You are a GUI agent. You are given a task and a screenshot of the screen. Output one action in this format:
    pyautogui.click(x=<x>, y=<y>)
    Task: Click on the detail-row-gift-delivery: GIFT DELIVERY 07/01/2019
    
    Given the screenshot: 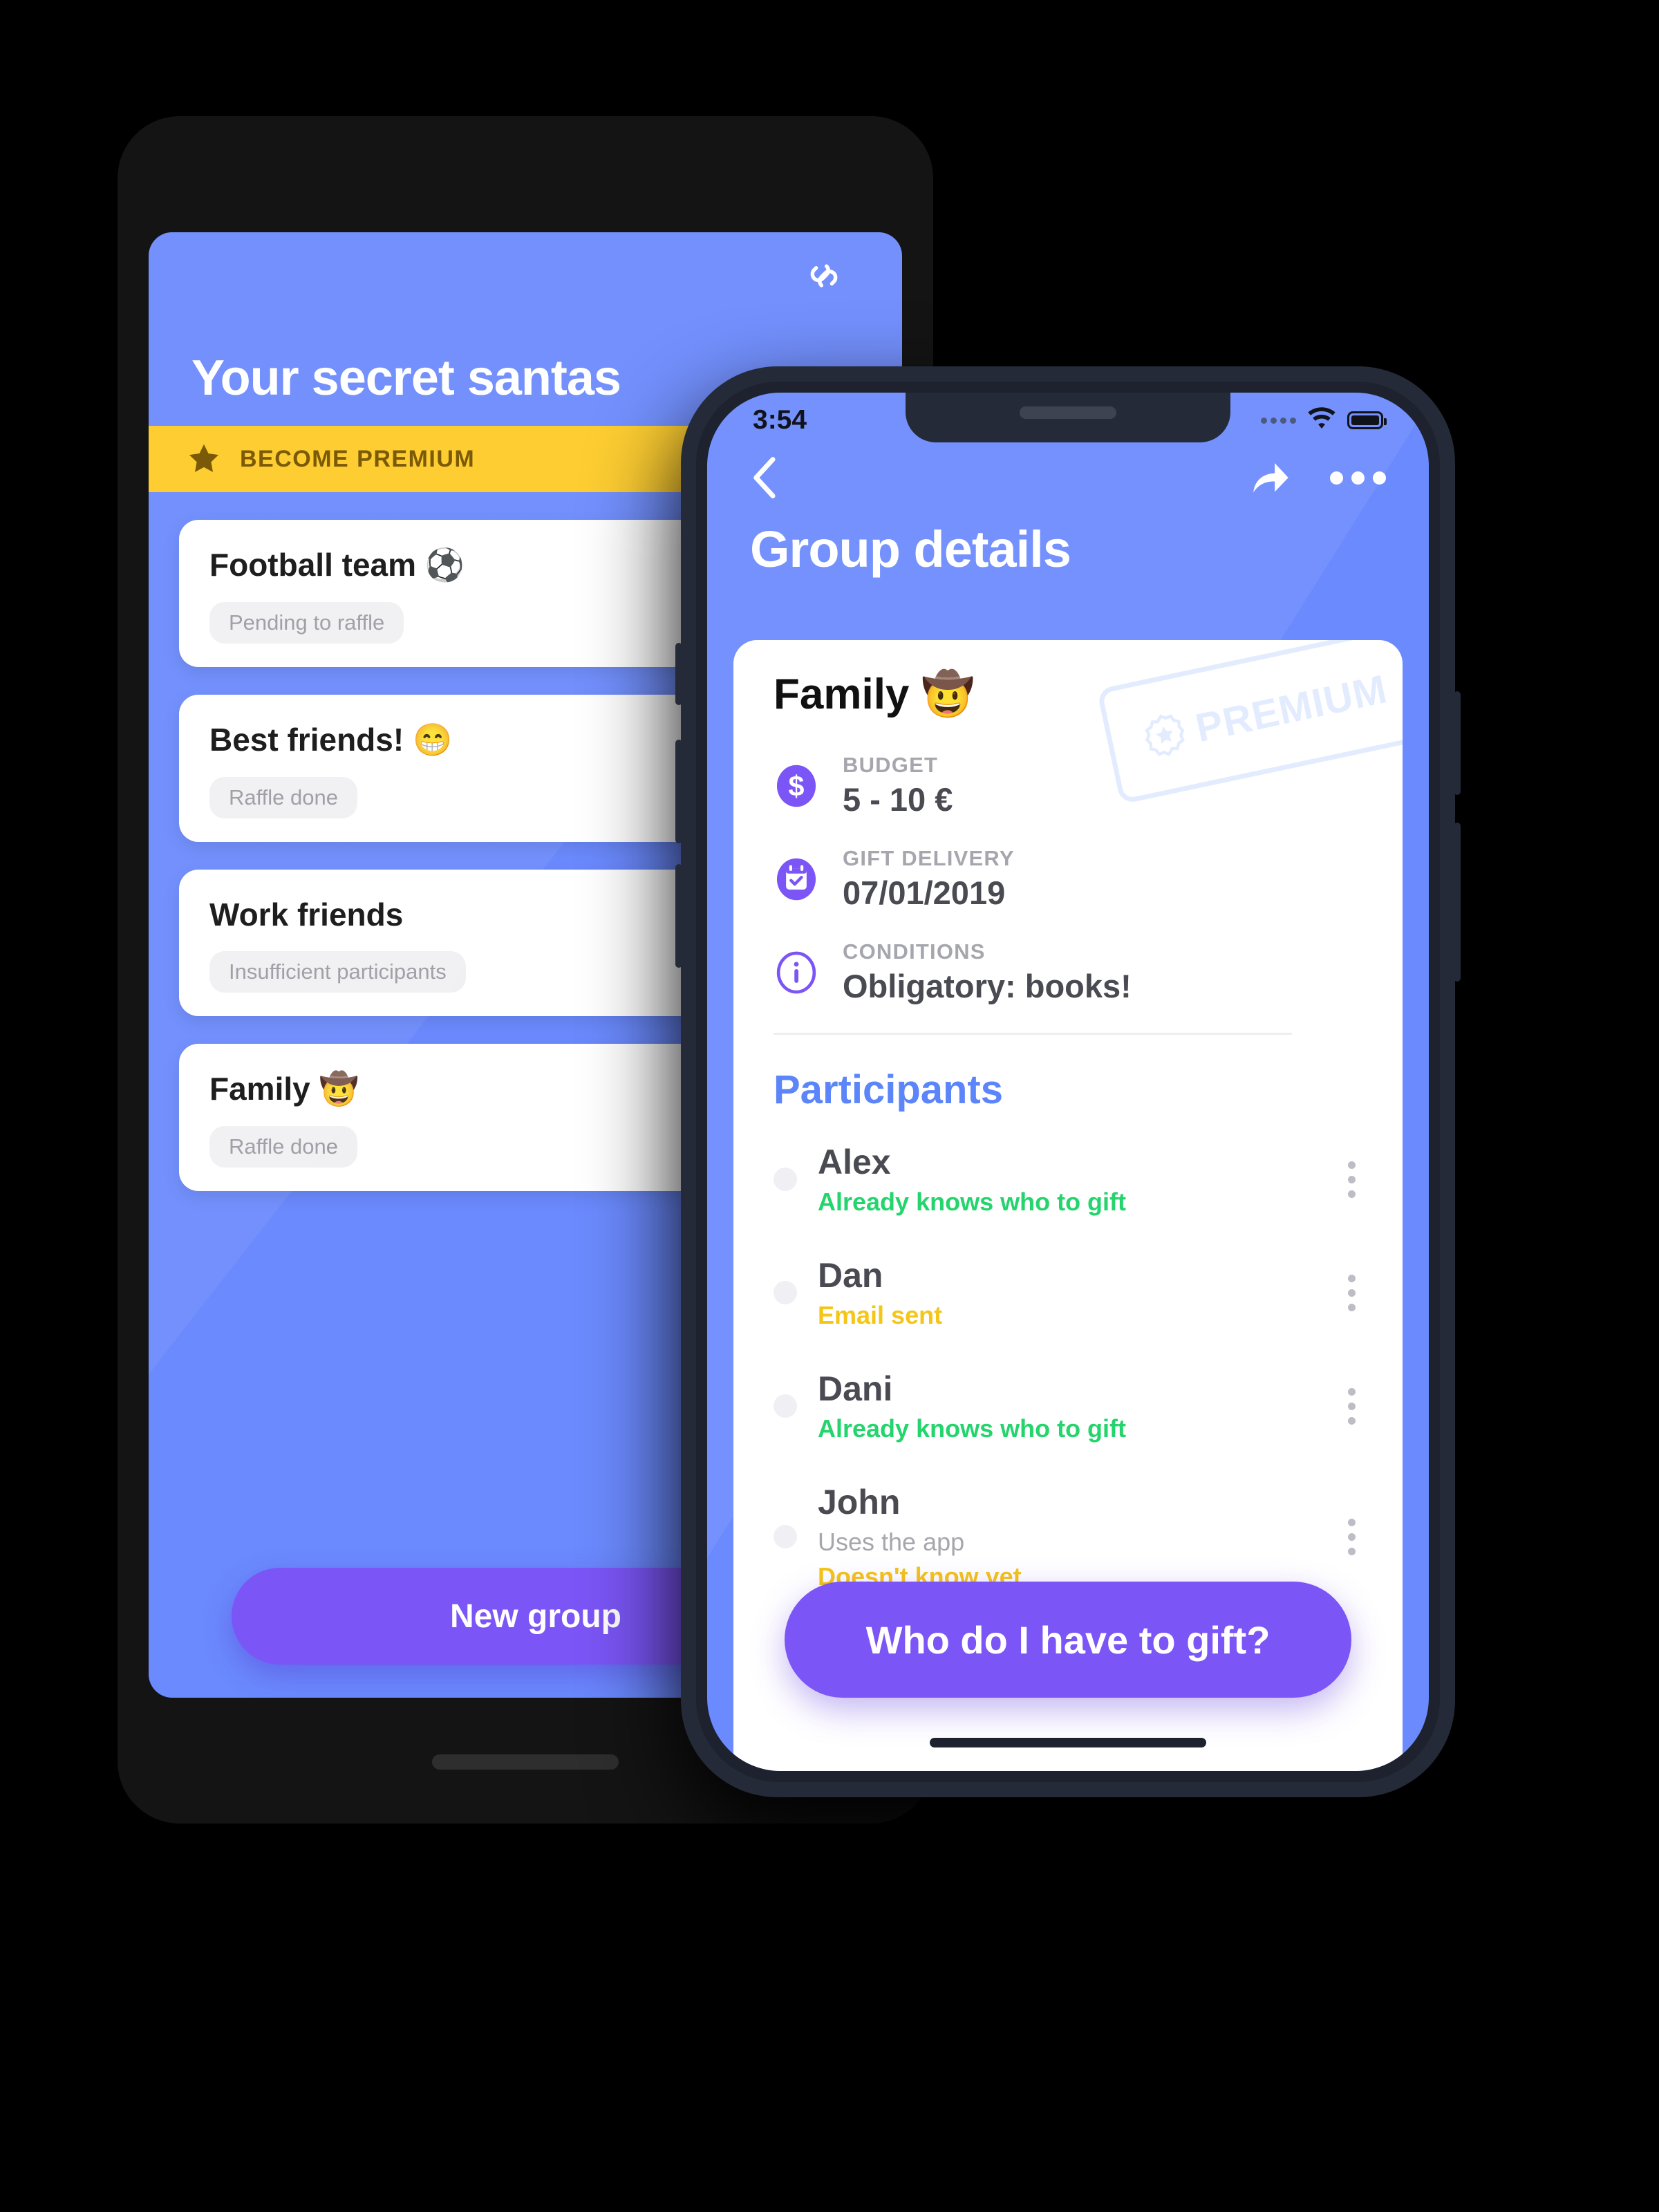 What is the action you would take?
    pyautogui.click(x=1068, y=879)
    